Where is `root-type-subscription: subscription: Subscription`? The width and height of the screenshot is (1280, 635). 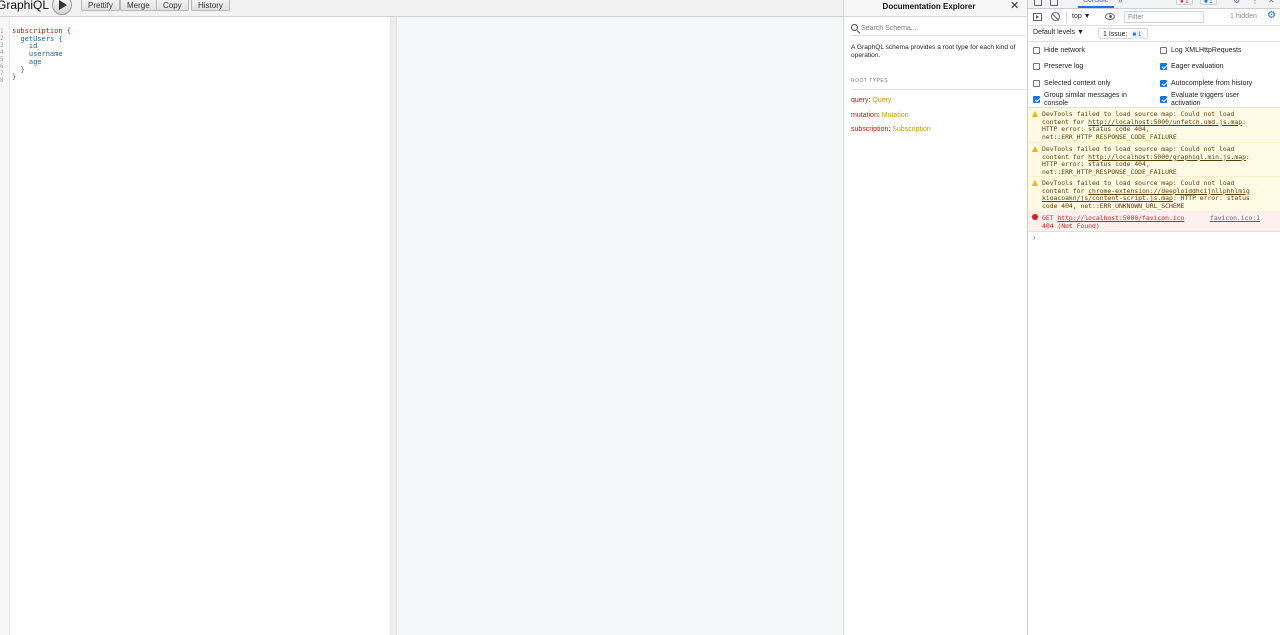
root-type-subscription: subscription: Subscription is located at coordinates (891, 129).